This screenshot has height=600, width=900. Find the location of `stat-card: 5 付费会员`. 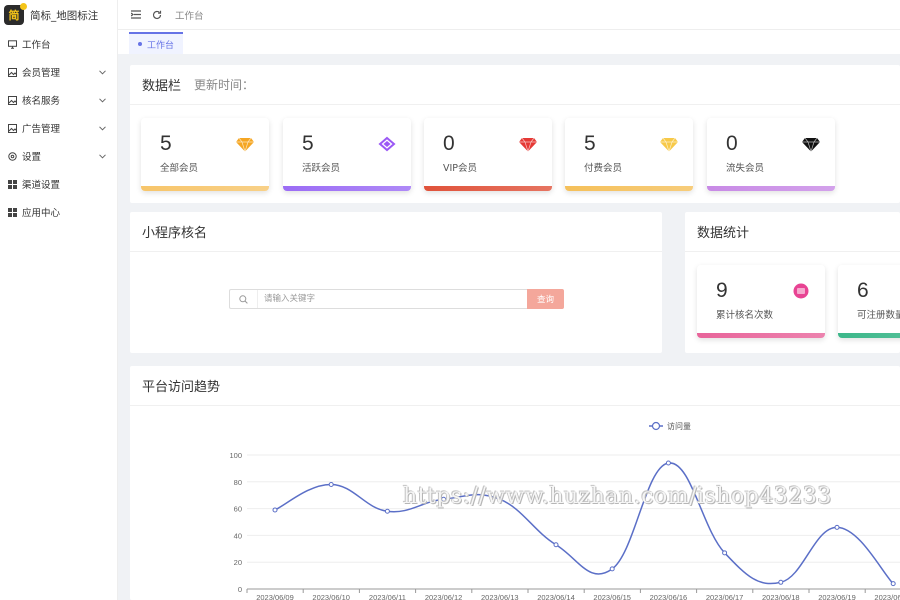

stat-card: 5 付费会员 is located at coordinates (629, 154).